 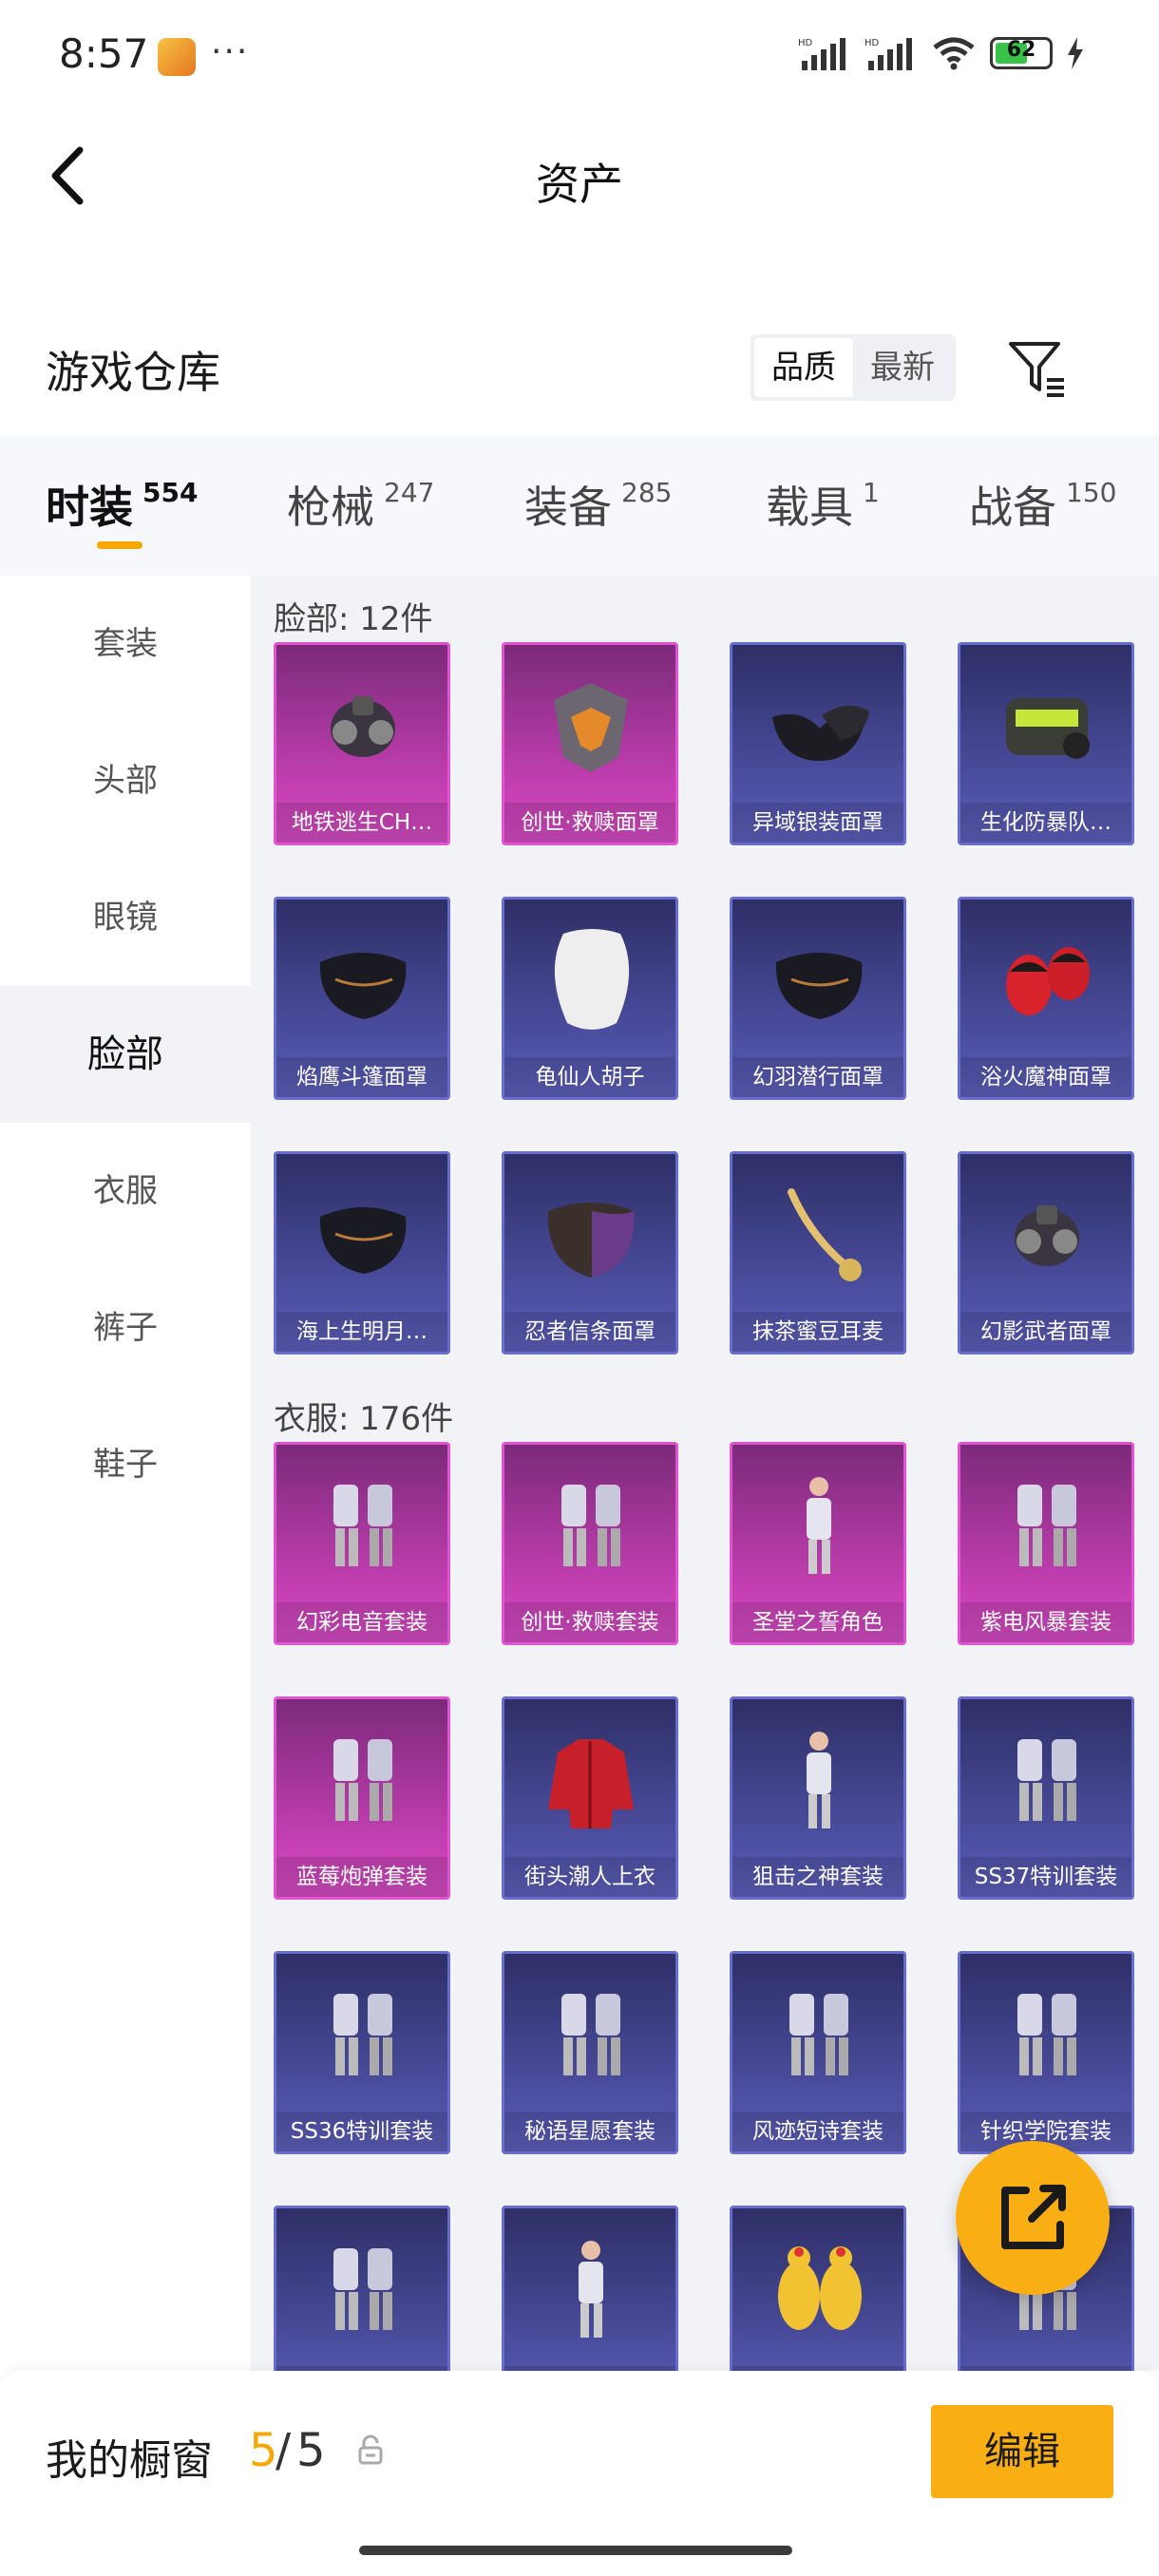 What do you see at coordinates (1091, 492) in the screenshot?
I see `tab-count: 150` at bounding box center [1091, 492].